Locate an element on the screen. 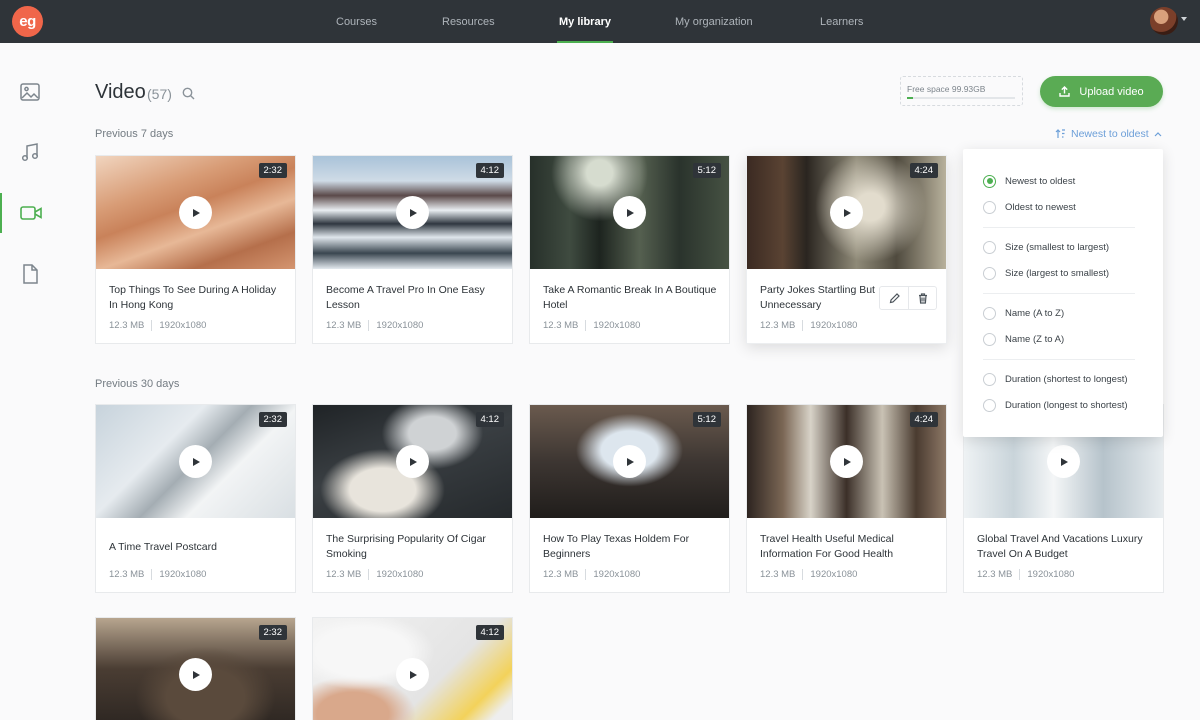  sort-toggle: Newest to oldest is located at coordinates (1108, 134).